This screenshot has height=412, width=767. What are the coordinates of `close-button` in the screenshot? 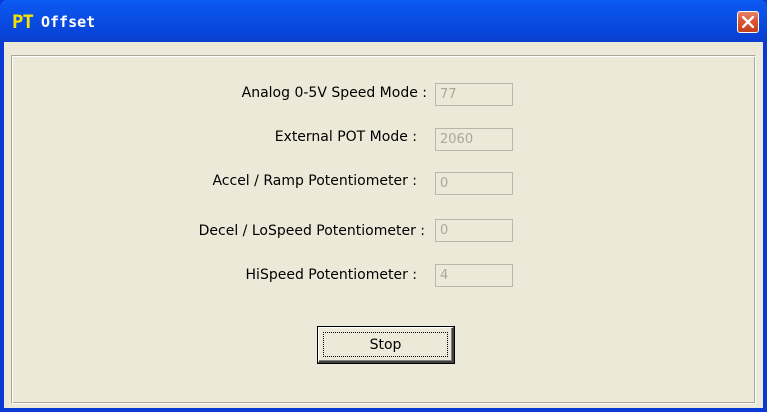 It's located at (748, 22).